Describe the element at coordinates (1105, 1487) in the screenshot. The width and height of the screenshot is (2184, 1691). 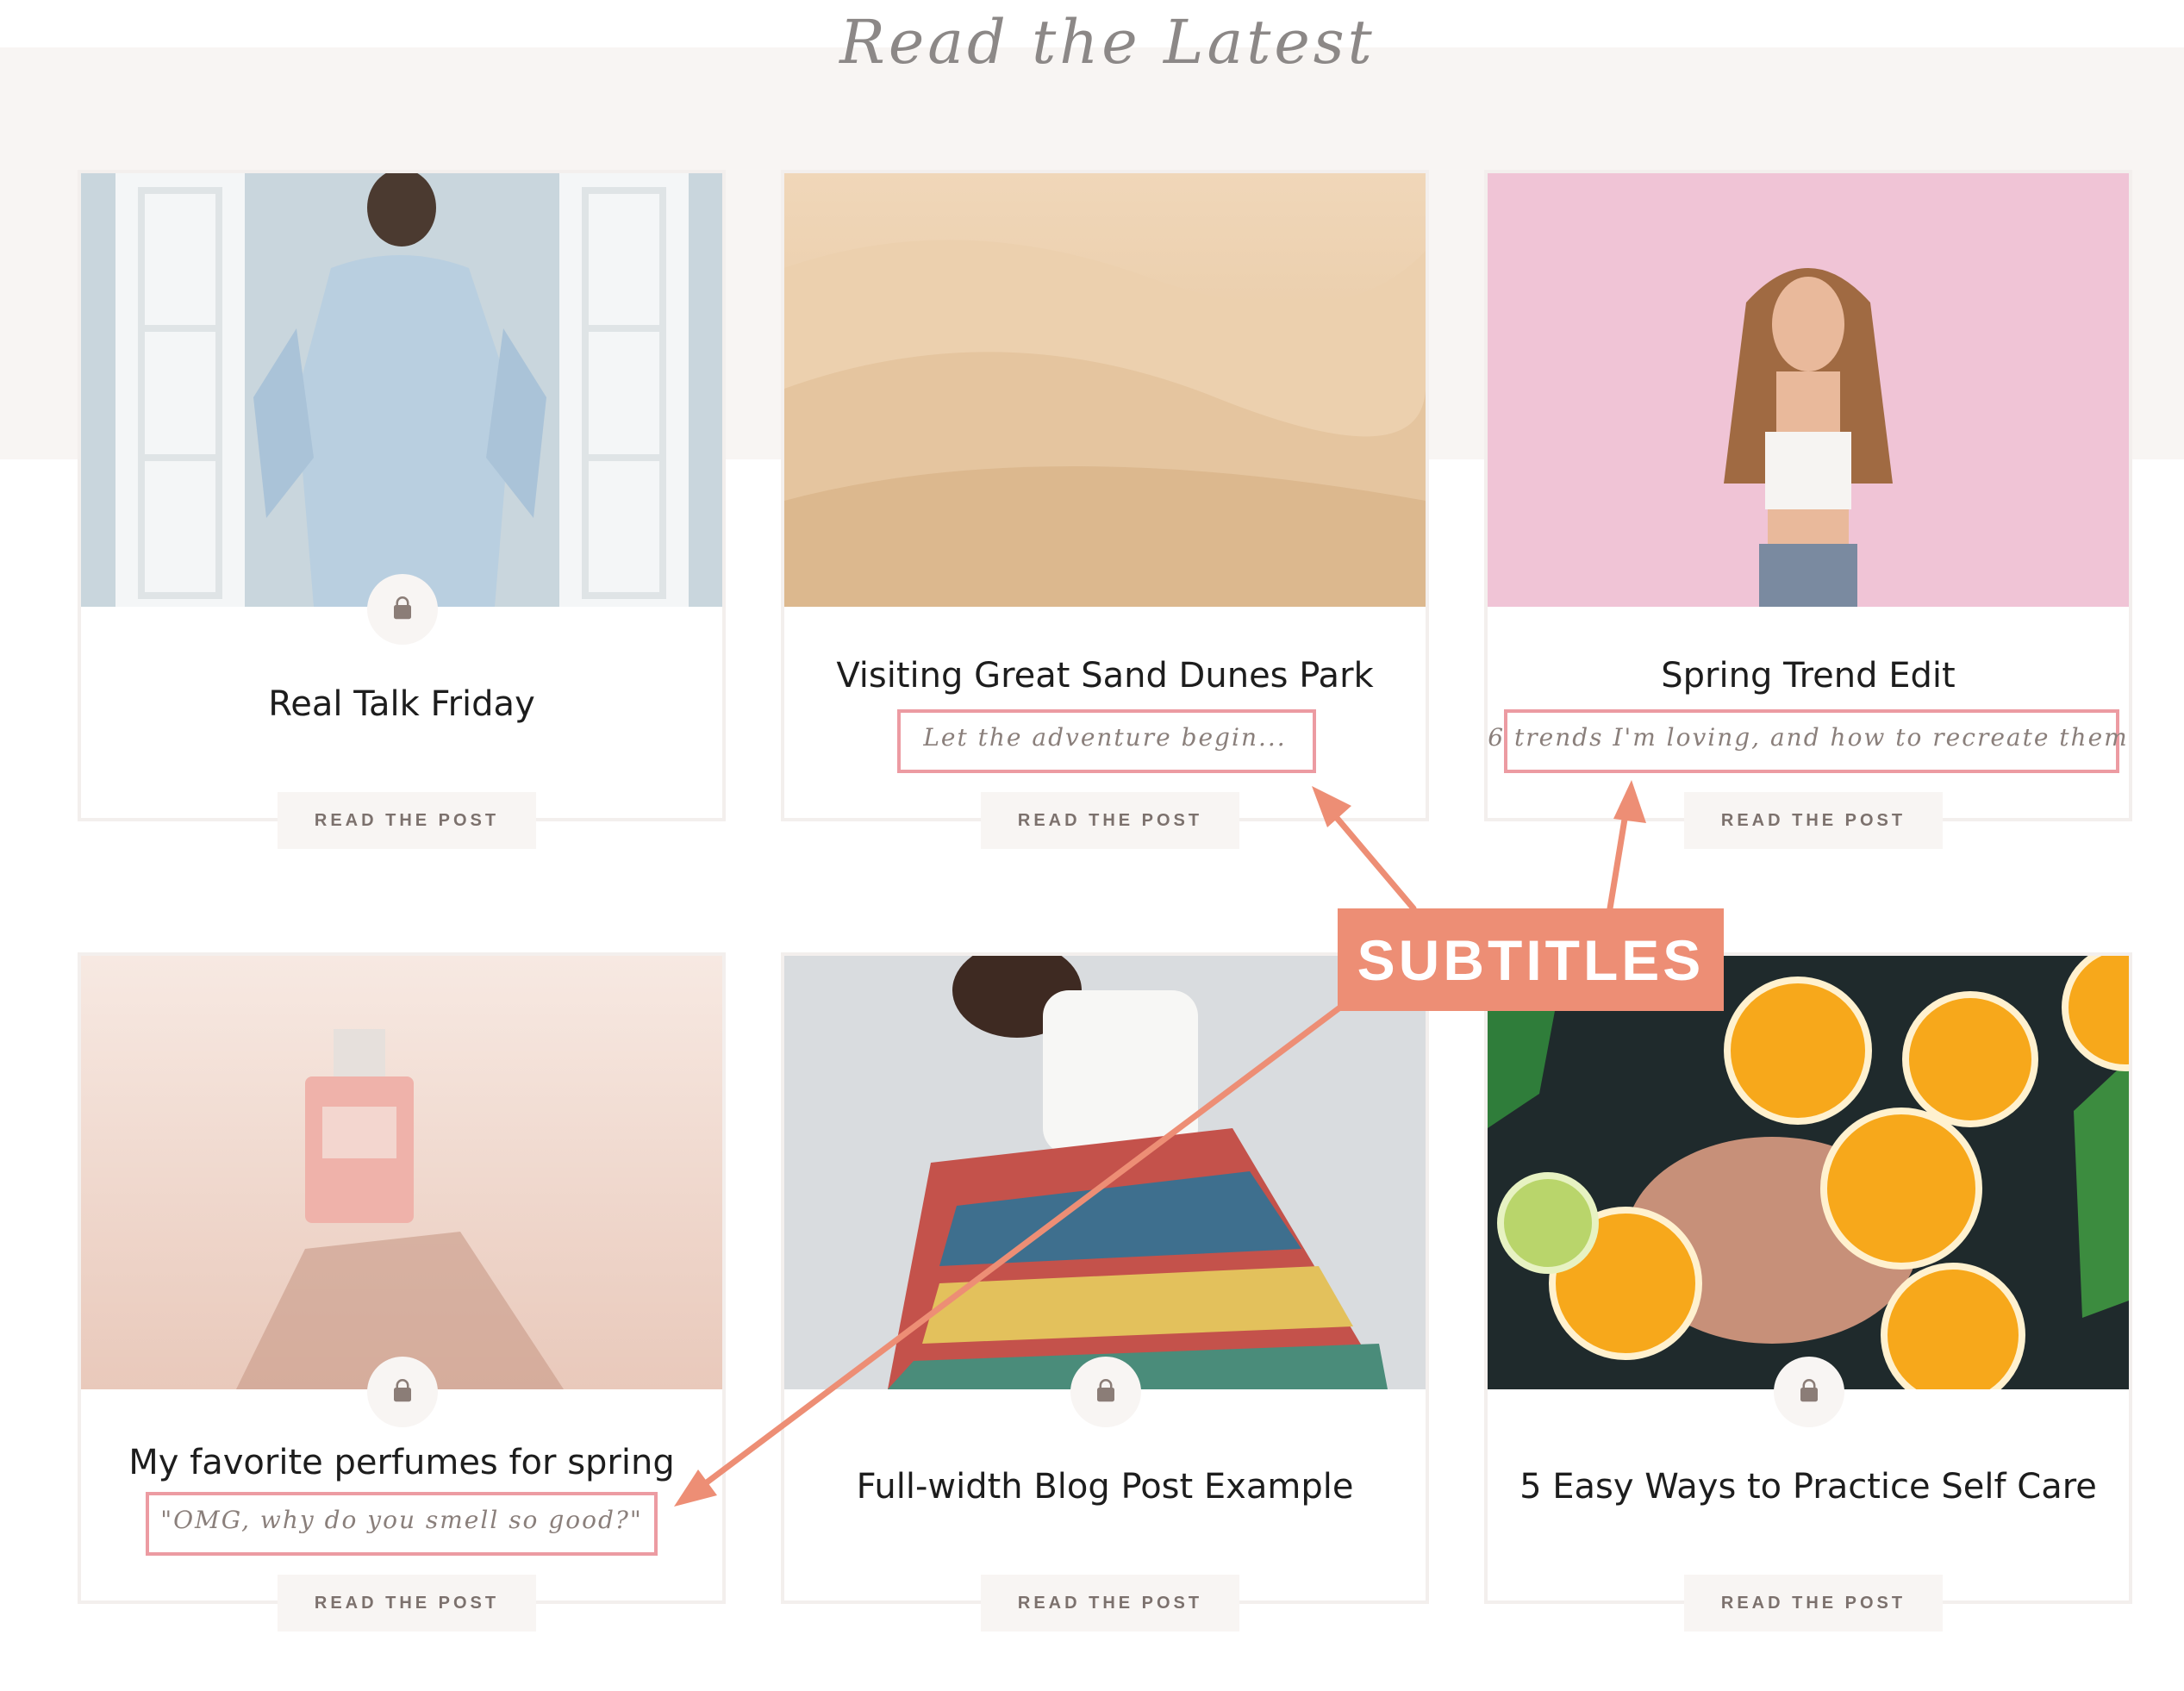
I see `post-title: Full-width Blog Post Example` at that location.